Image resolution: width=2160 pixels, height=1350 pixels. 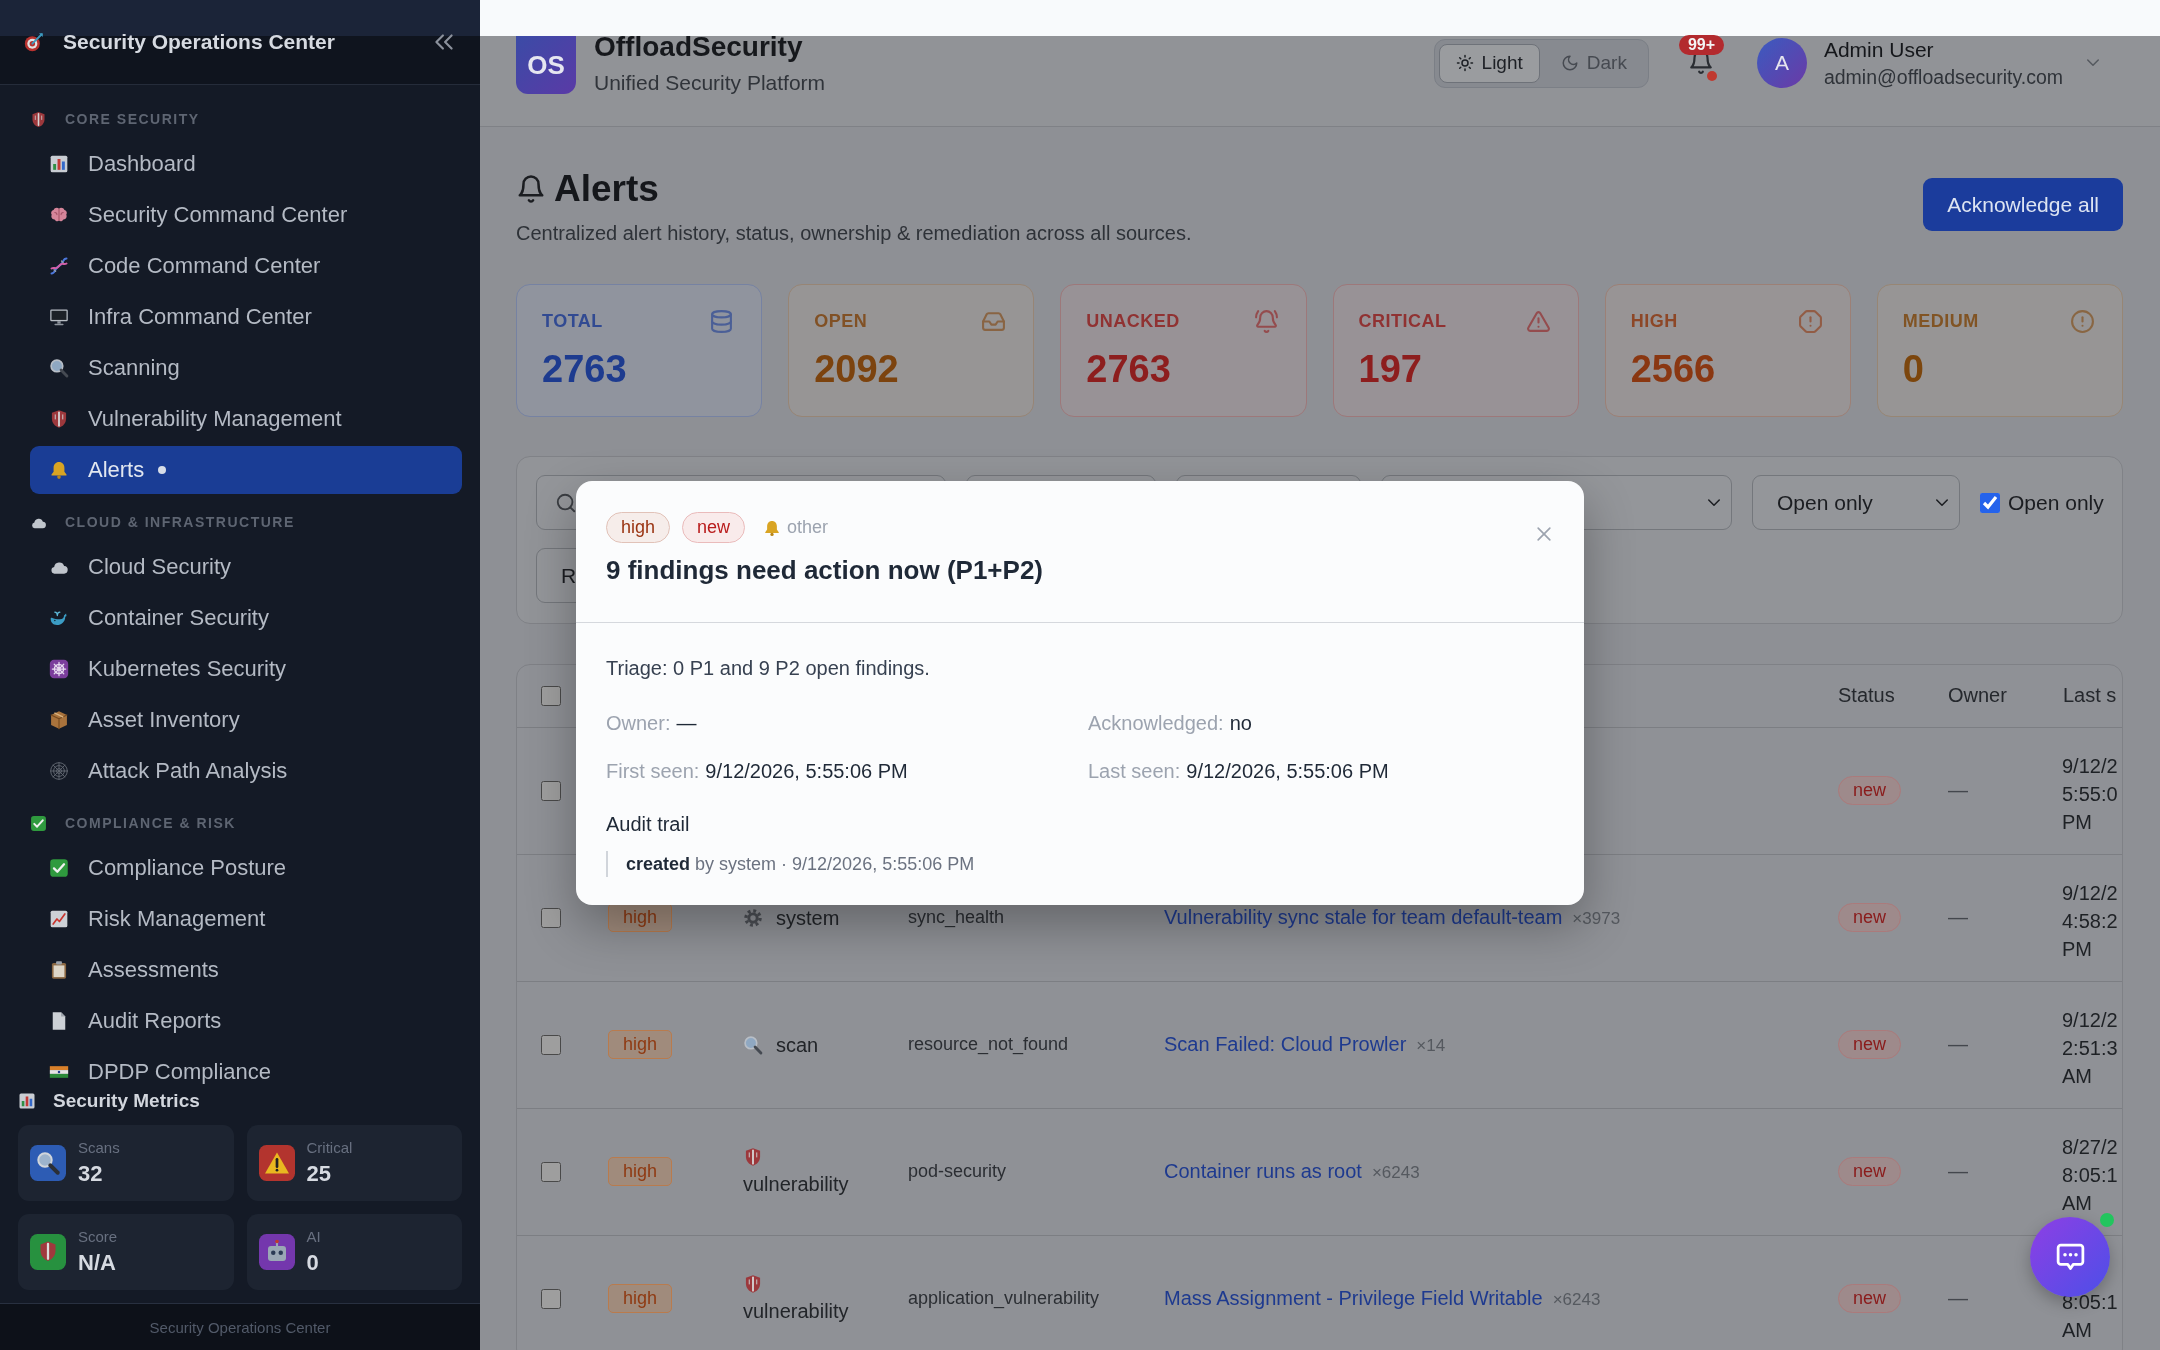 I want to click on nav-item: Assessments, so click(x=246, y=970).